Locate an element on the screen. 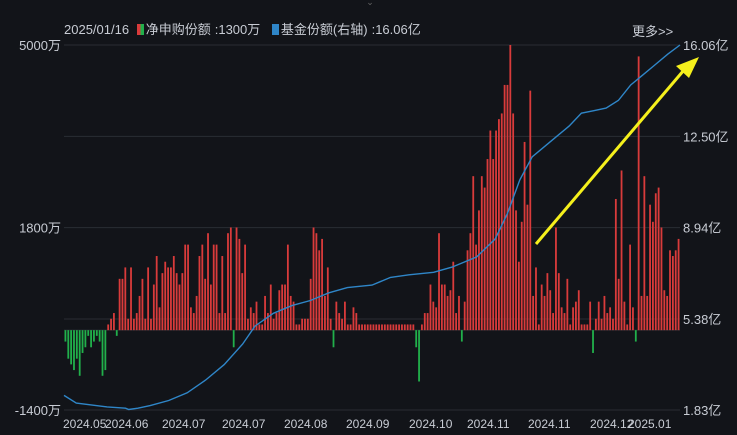 Image resolution: width=737 pixels, height=435 pixels. legend-series1-value: 1300万 is located at coordinates (239, 29).